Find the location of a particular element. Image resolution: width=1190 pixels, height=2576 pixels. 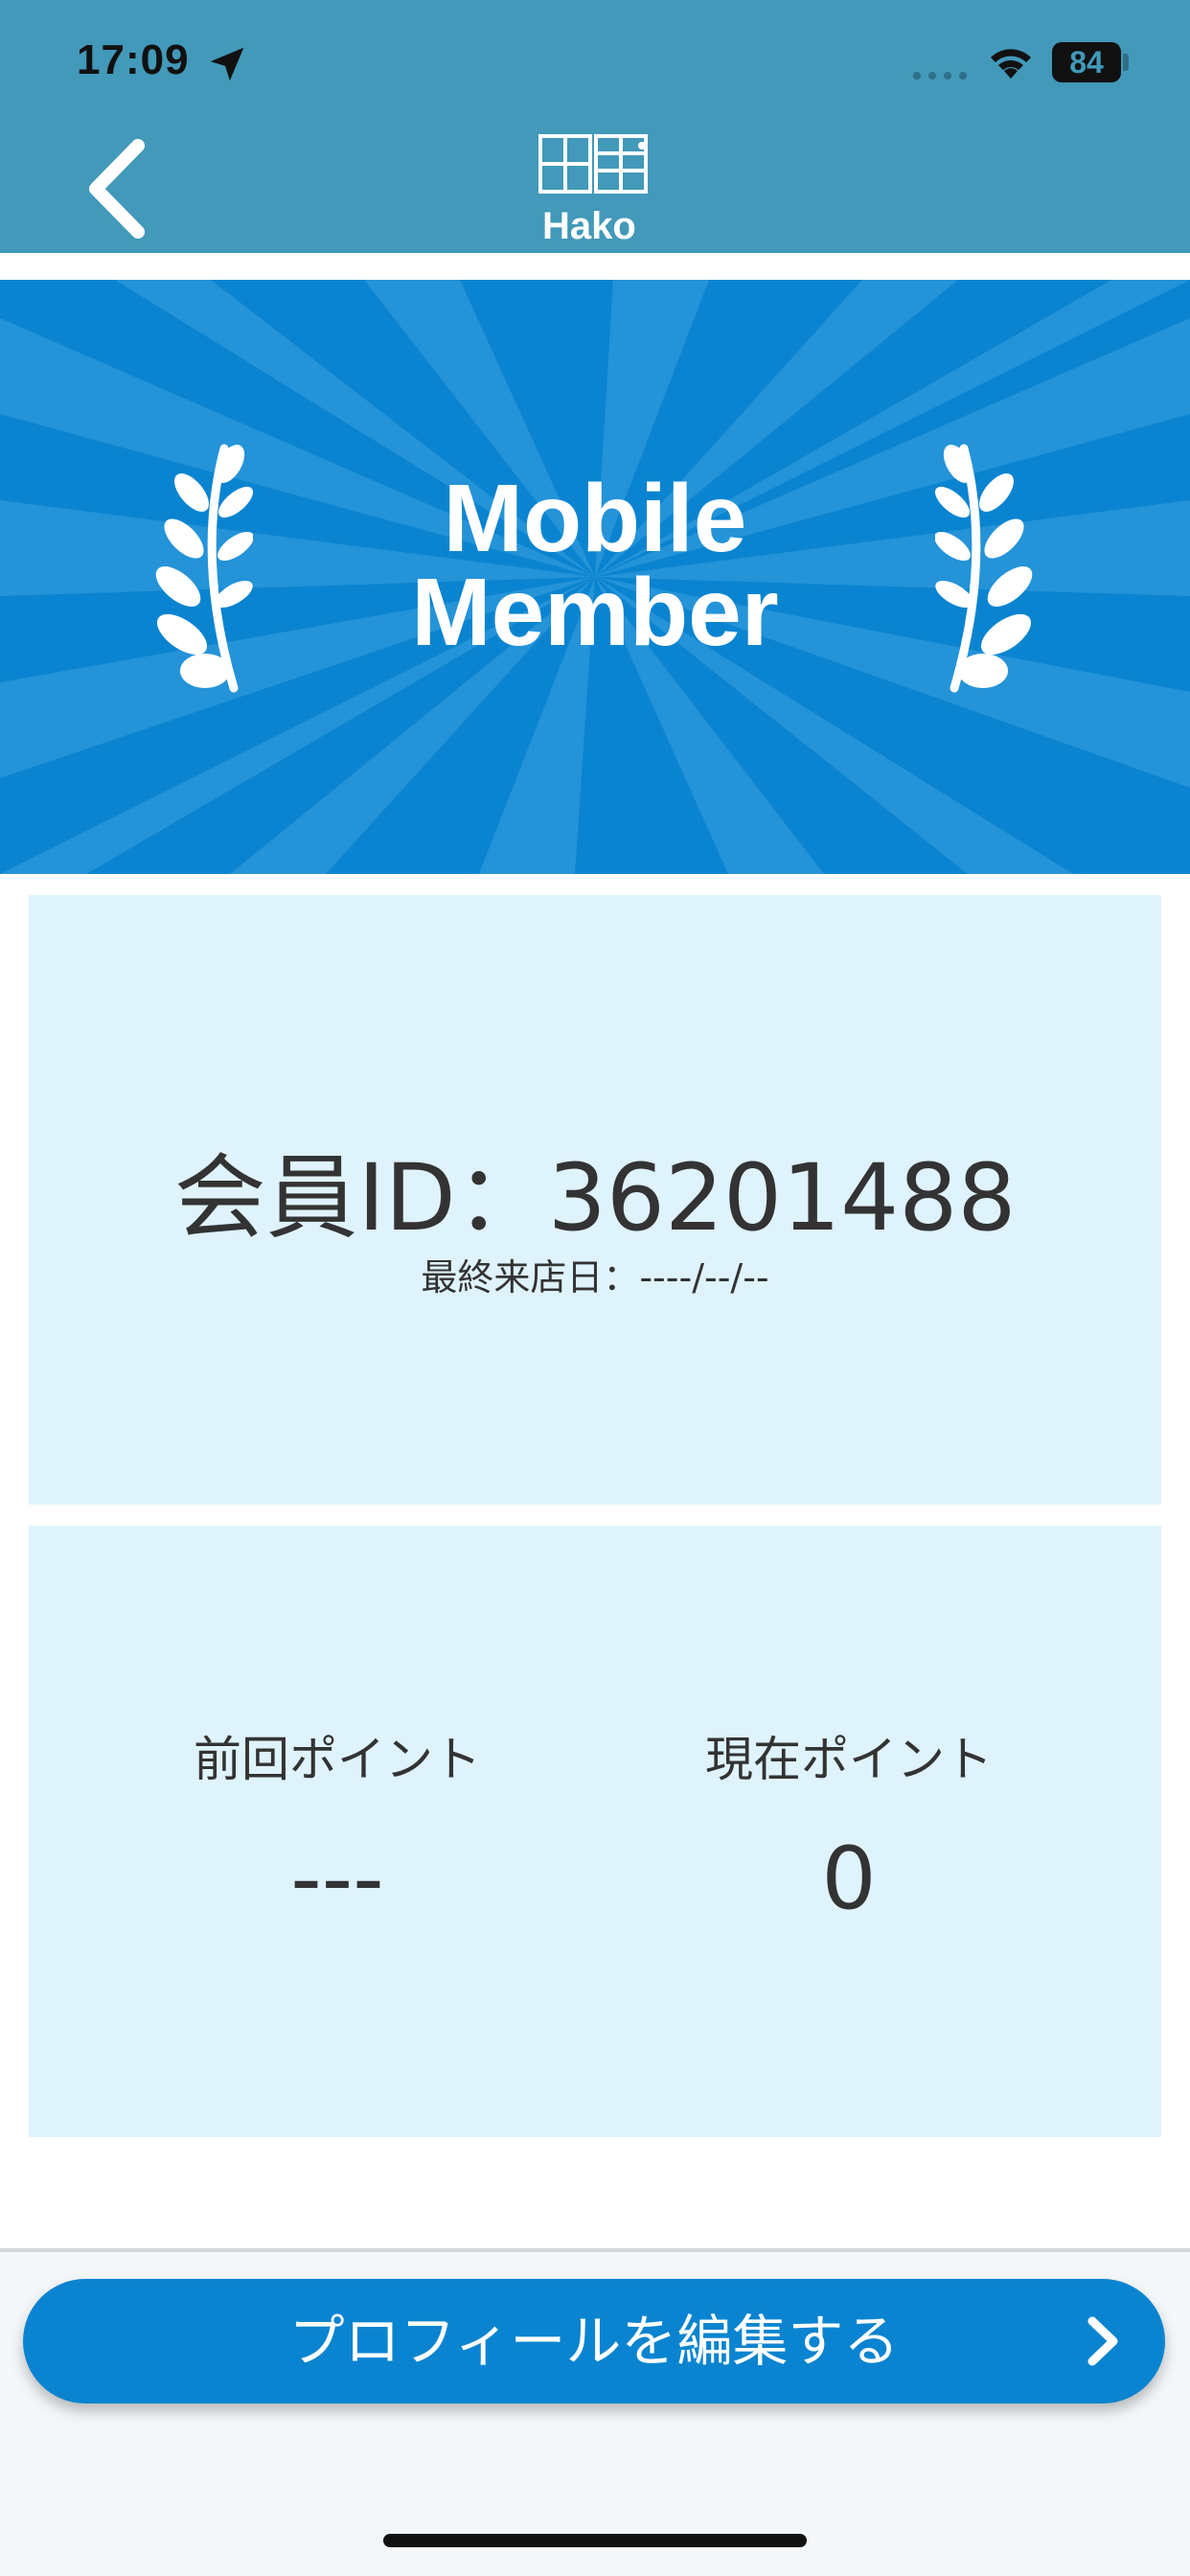

banner-title: Mobile Member is located at coordinates (595, 565).